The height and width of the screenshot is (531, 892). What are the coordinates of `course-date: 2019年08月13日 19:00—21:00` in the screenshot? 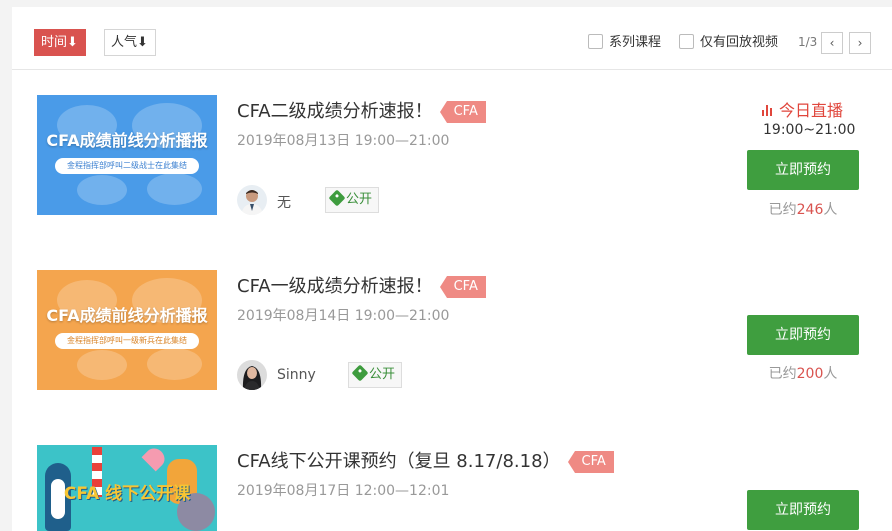 It's located at (343, 141).